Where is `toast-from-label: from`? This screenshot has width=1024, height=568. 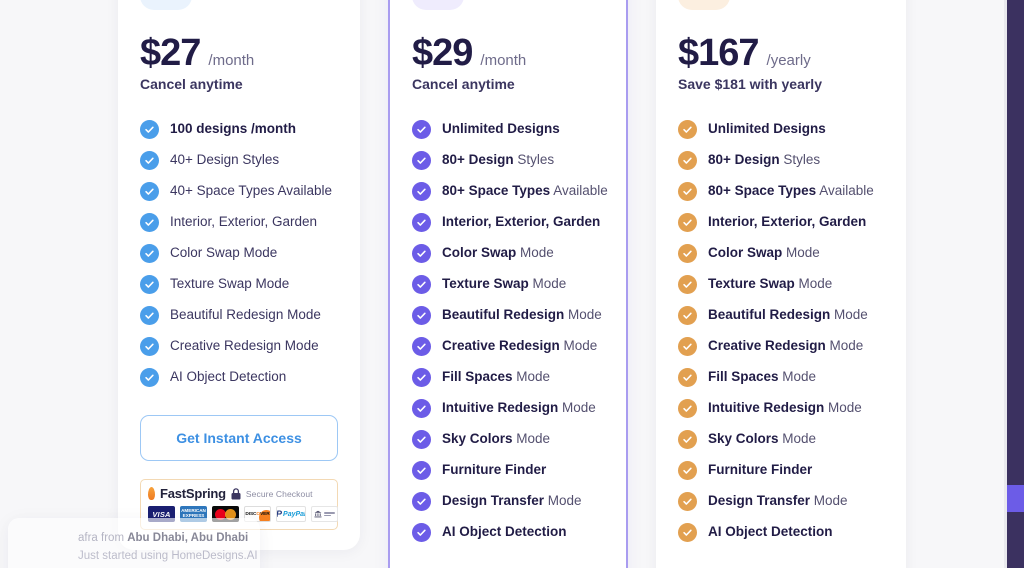
toast-from-label: from is located at coordinates (112, 538).